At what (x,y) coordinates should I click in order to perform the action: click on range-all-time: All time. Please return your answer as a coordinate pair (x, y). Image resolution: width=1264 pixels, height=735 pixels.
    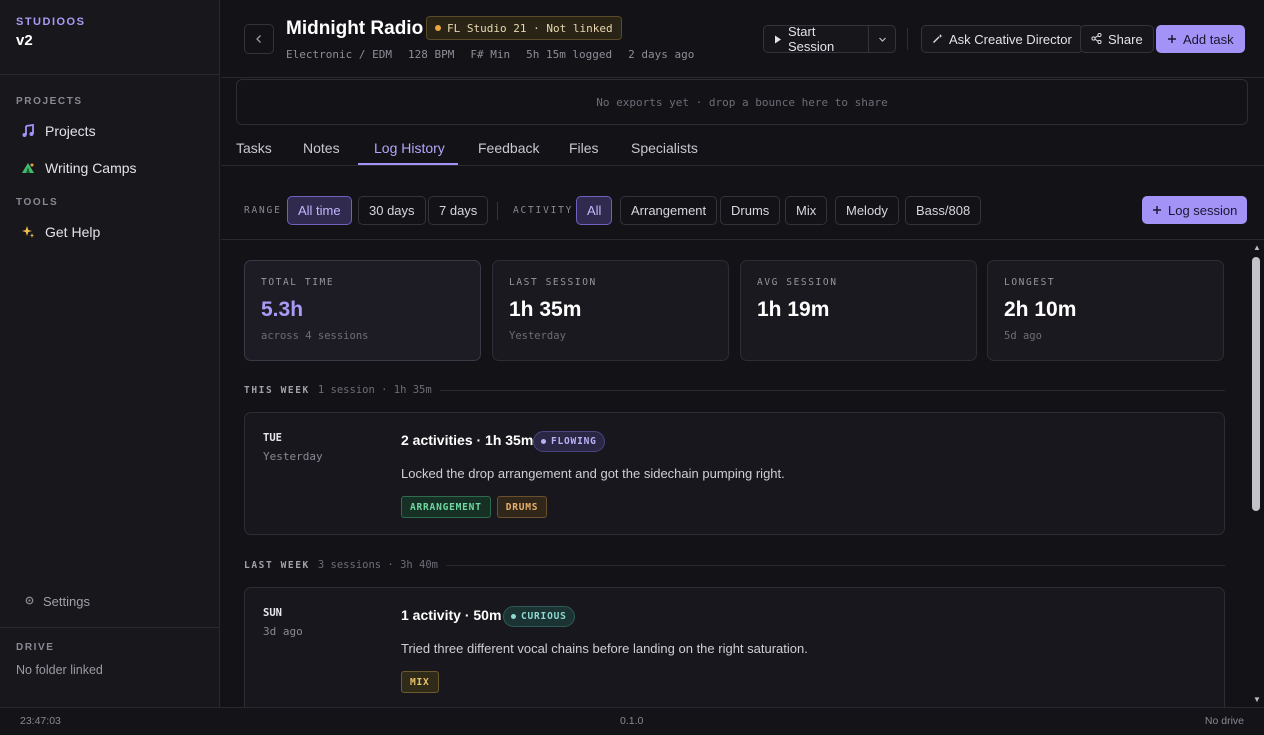
    Looking at the image, I should click on (319, 210).